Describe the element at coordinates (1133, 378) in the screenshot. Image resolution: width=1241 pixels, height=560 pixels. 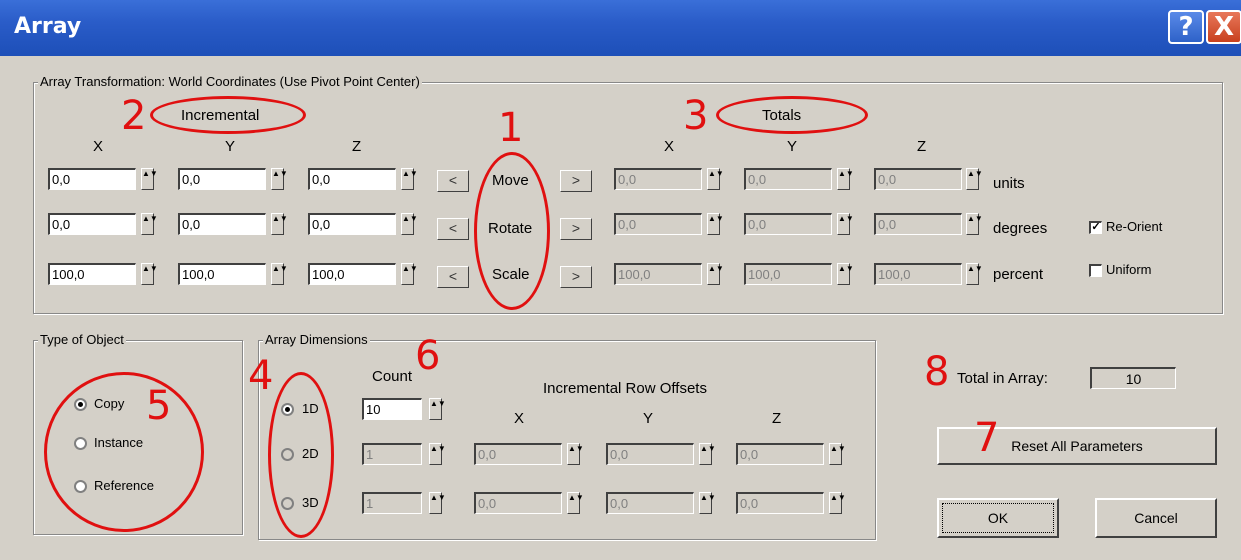
I see `total-in-array-value: 10` at that location.